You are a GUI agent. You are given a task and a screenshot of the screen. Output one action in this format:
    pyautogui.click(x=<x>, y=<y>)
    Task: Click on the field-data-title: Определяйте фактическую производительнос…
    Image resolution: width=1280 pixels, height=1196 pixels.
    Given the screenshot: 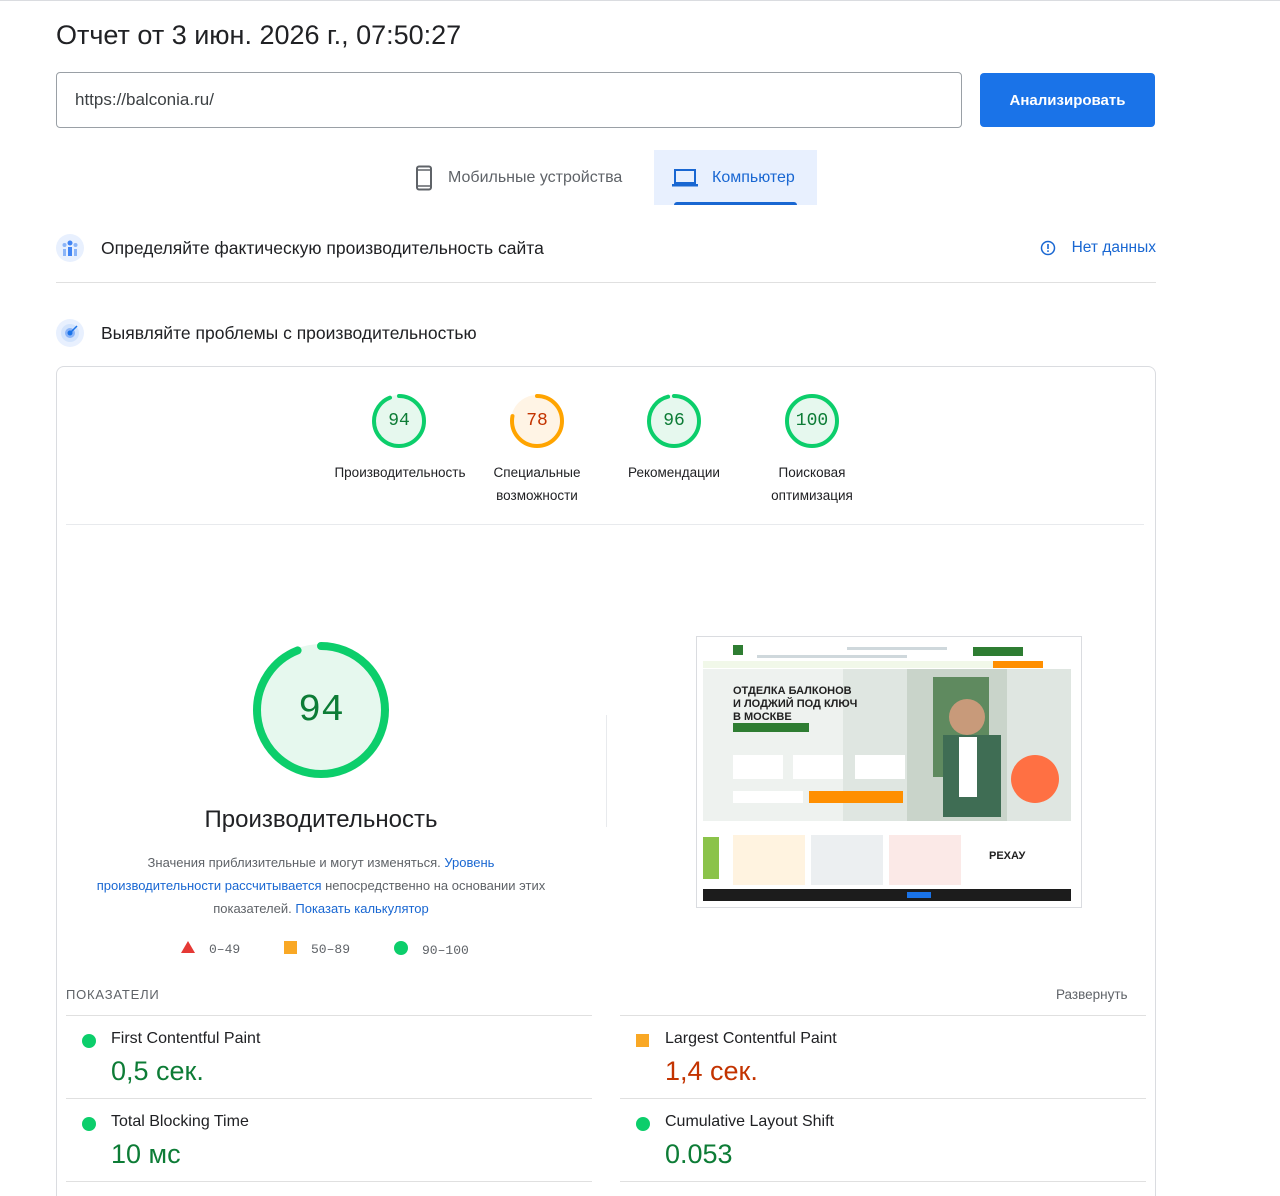 What is the action you would take?
    pyautogui.click(x=322, y=247)
    